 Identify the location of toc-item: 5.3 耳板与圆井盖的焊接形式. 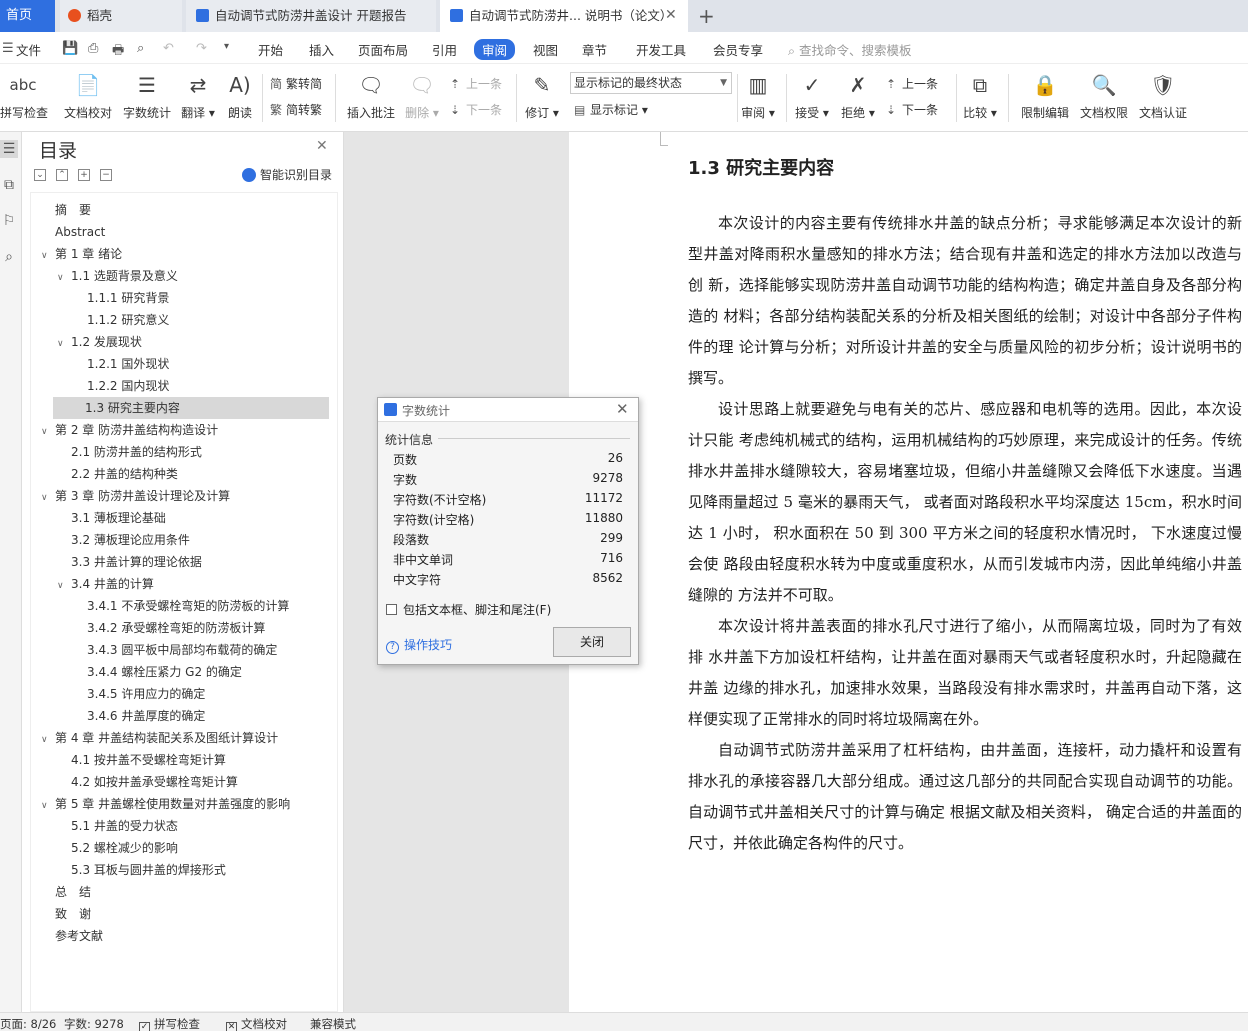
(141, 870).